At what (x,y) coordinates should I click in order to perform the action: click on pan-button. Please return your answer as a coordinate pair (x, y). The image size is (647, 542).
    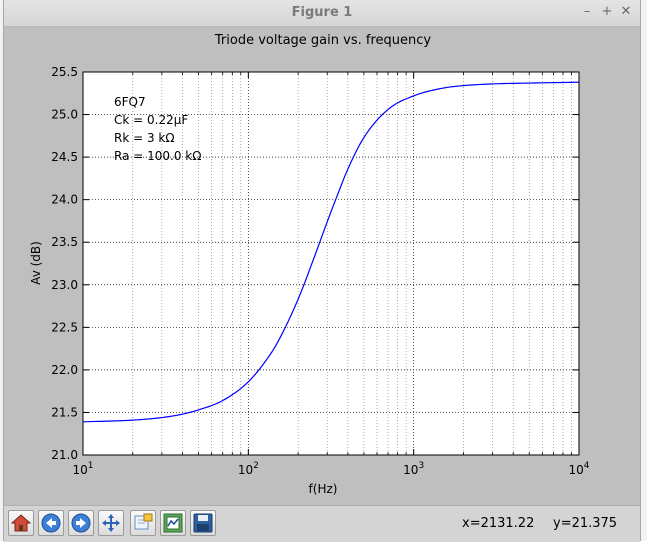
    Looking at the image, I should click on (111, 523).